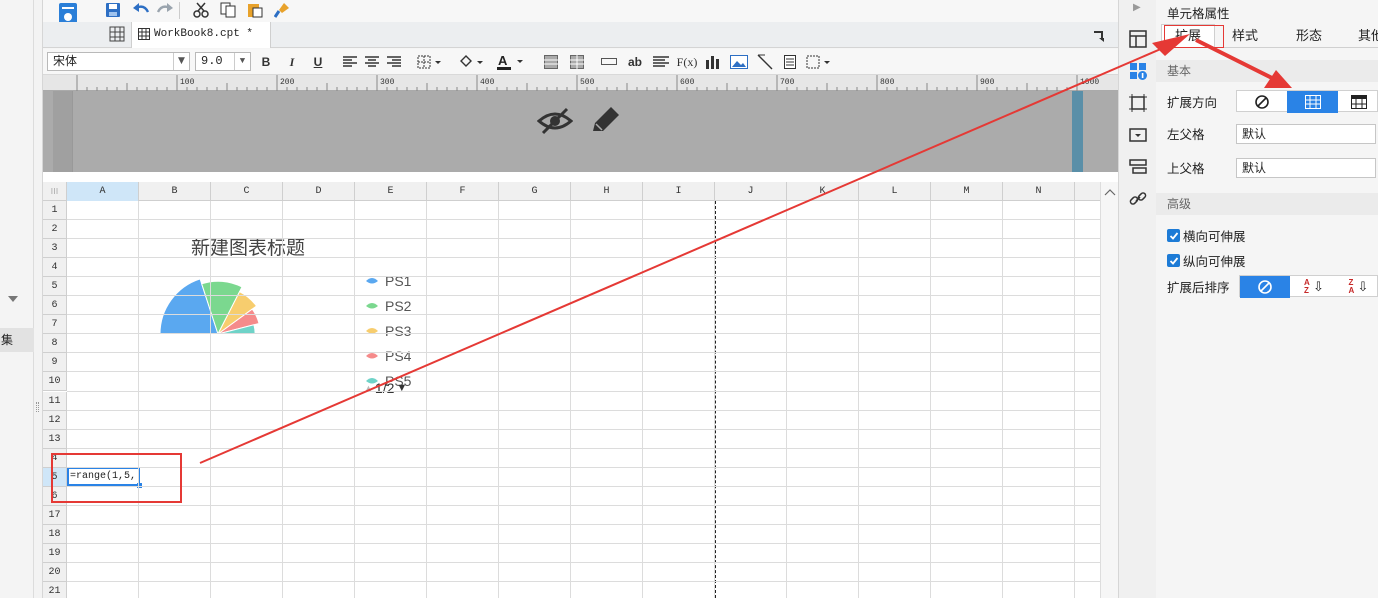  Describe the element at coordinates (165, 10) in the screenshot. I see `redo-icon` at that location.